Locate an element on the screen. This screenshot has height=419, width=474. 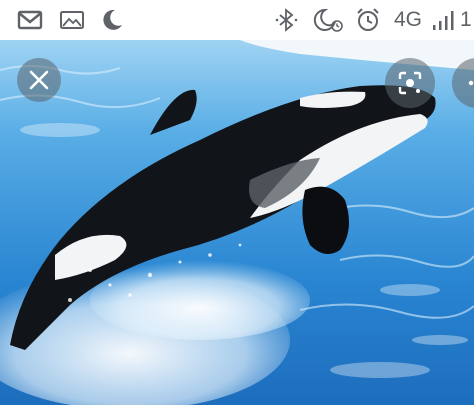
status-trailing-text: 1 is located at coordinates (466, 19).